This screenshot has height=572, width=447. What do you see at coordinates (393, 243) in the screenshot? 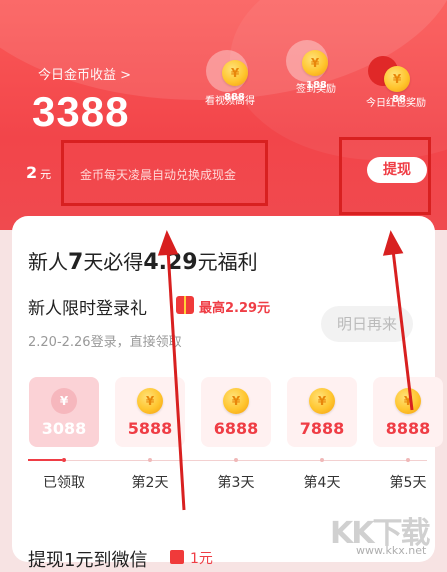
I see `annotation-arrowhead-right` at bounding box center [393, 243].